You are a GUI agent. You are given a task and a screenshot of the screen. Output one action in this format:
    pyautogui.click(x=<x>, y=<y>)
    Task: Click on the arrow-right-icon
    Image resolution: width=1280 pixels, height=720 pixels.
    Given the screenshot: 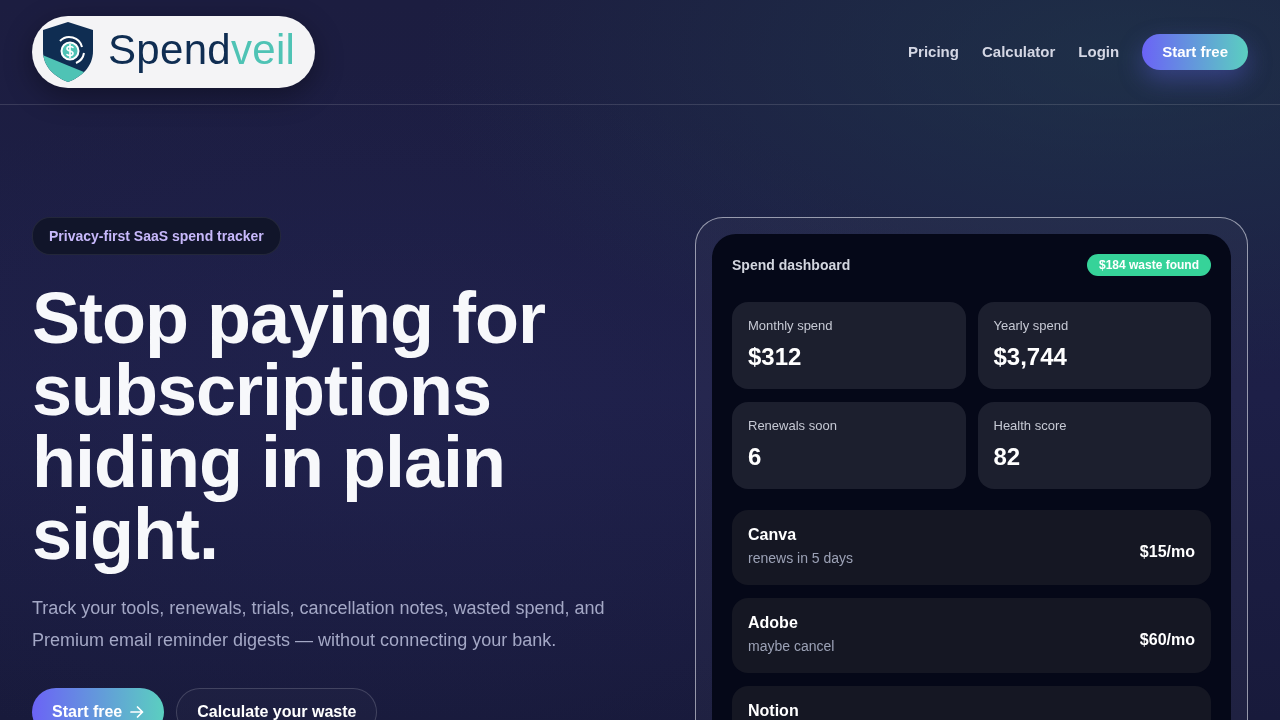 What is the action you would take?
    pyautogui.click(x=137, y=712)
    